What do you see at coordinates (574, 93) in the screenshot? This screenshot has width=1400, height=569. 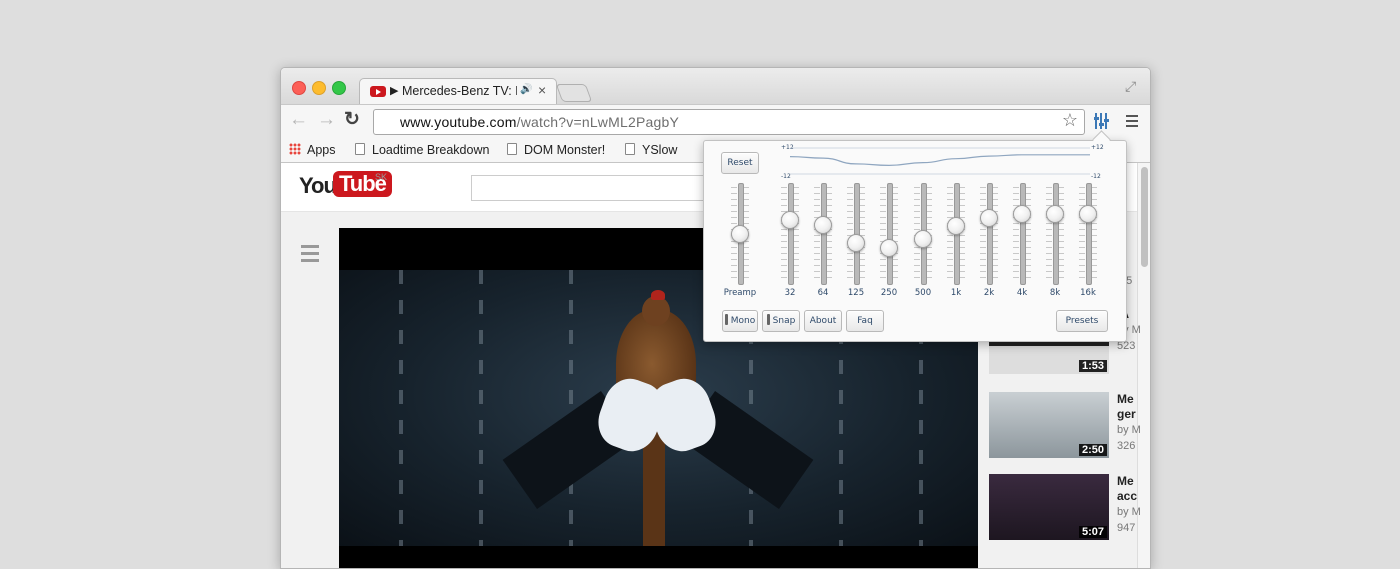 I see `new-tab-button` at bounding box center [574, 93].